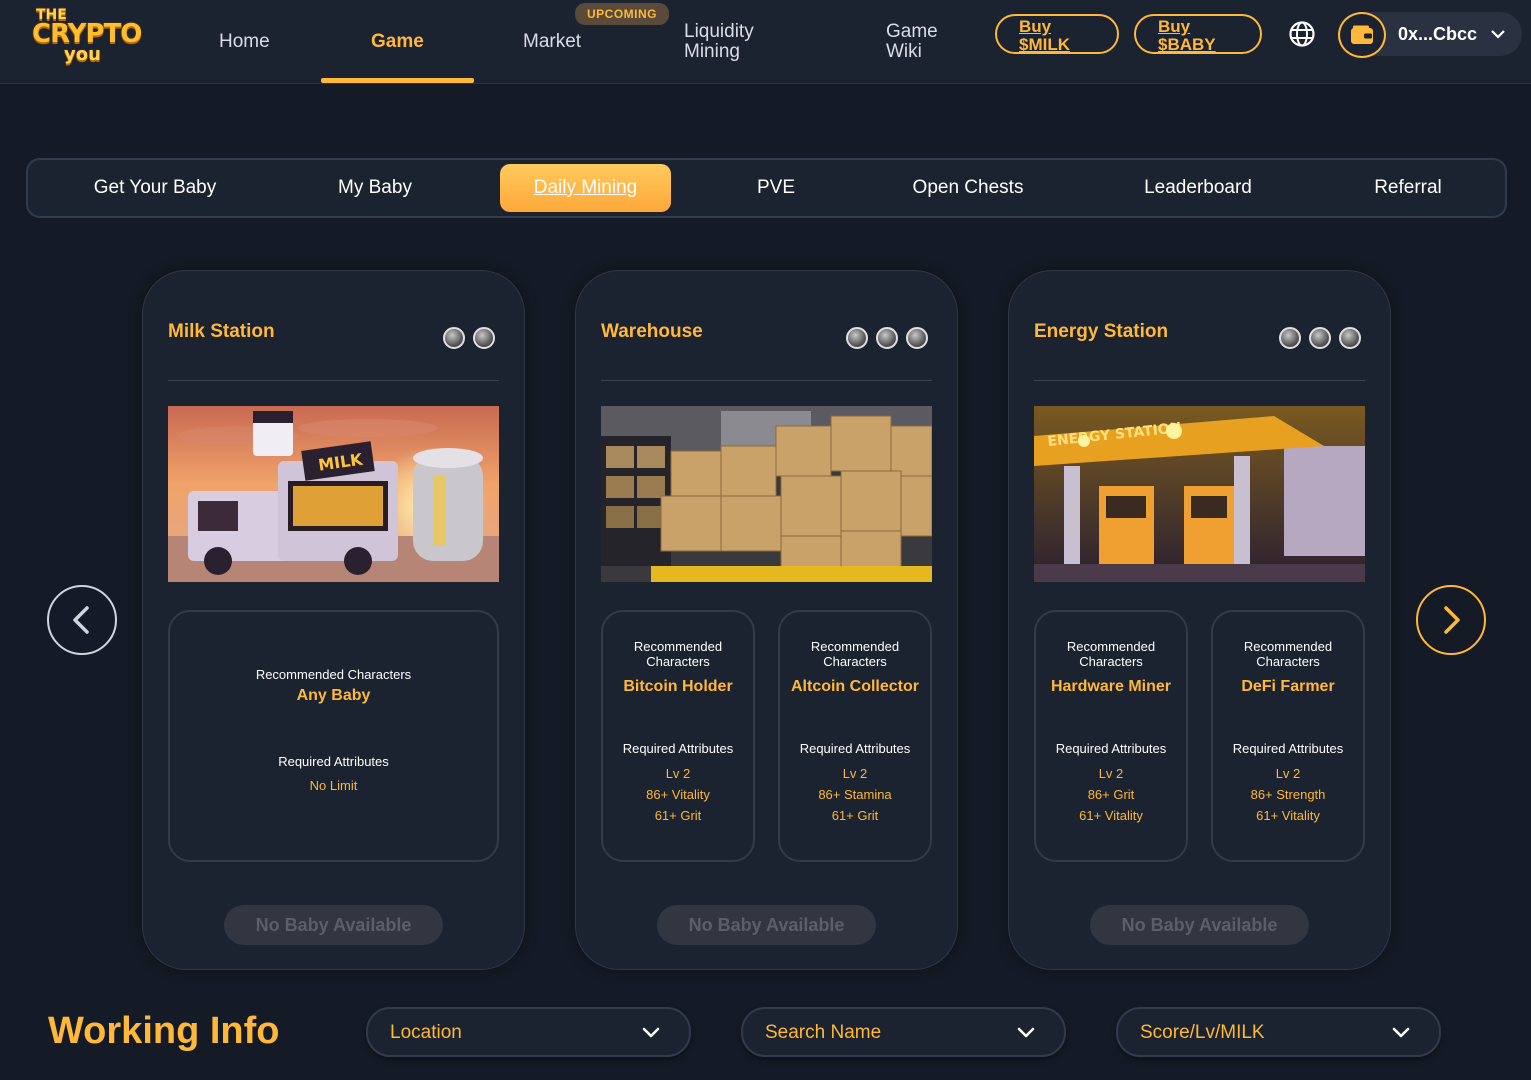 The image size is (1531, 1080). What do you see at coordinates (678, 686) in the screenshot?
I see `rec-characters-value: Bitcoin Holder` at bounding box center [678, 686].